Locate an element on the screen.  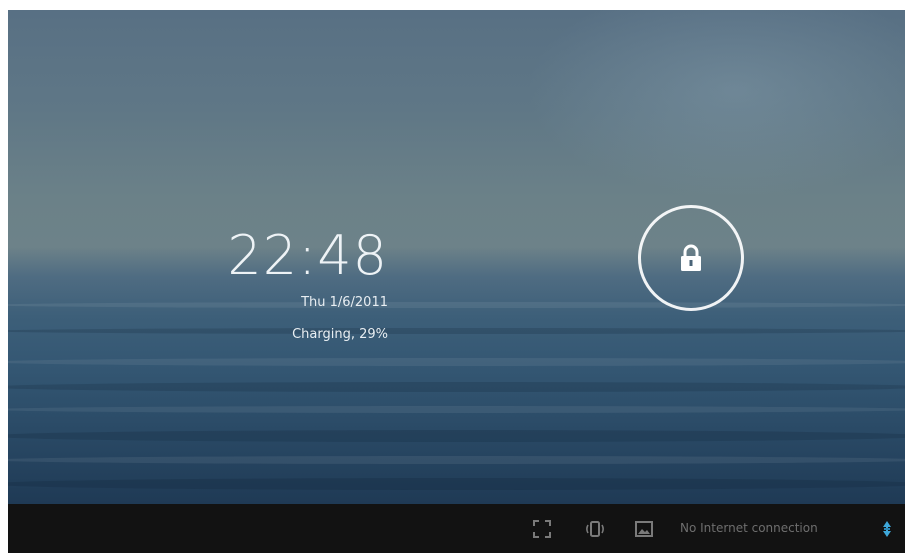
unlock-ring is located at coordinates (691, 258).